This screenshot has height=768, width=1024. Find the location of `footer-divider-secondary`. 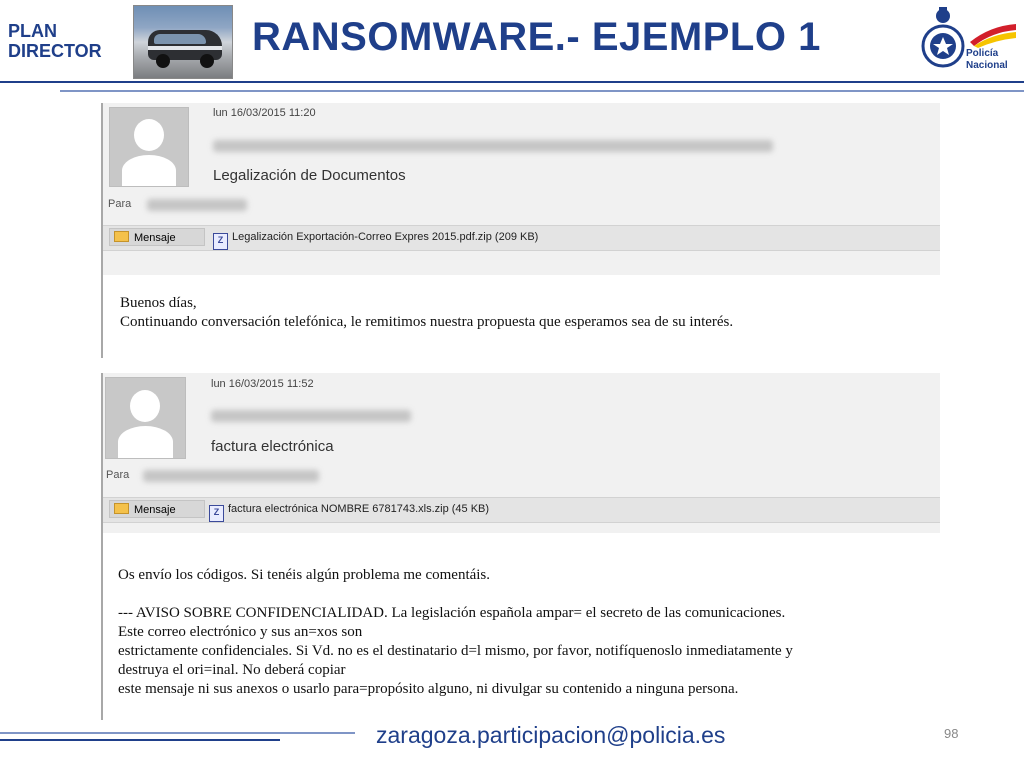

footer-divider-secondary is located at coordinates (140, 740).